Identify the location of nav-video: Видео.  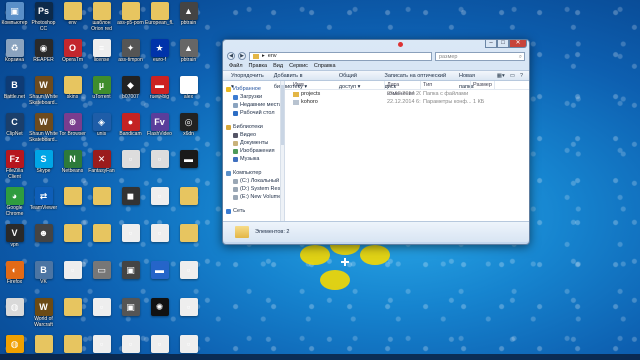
(253, 135).